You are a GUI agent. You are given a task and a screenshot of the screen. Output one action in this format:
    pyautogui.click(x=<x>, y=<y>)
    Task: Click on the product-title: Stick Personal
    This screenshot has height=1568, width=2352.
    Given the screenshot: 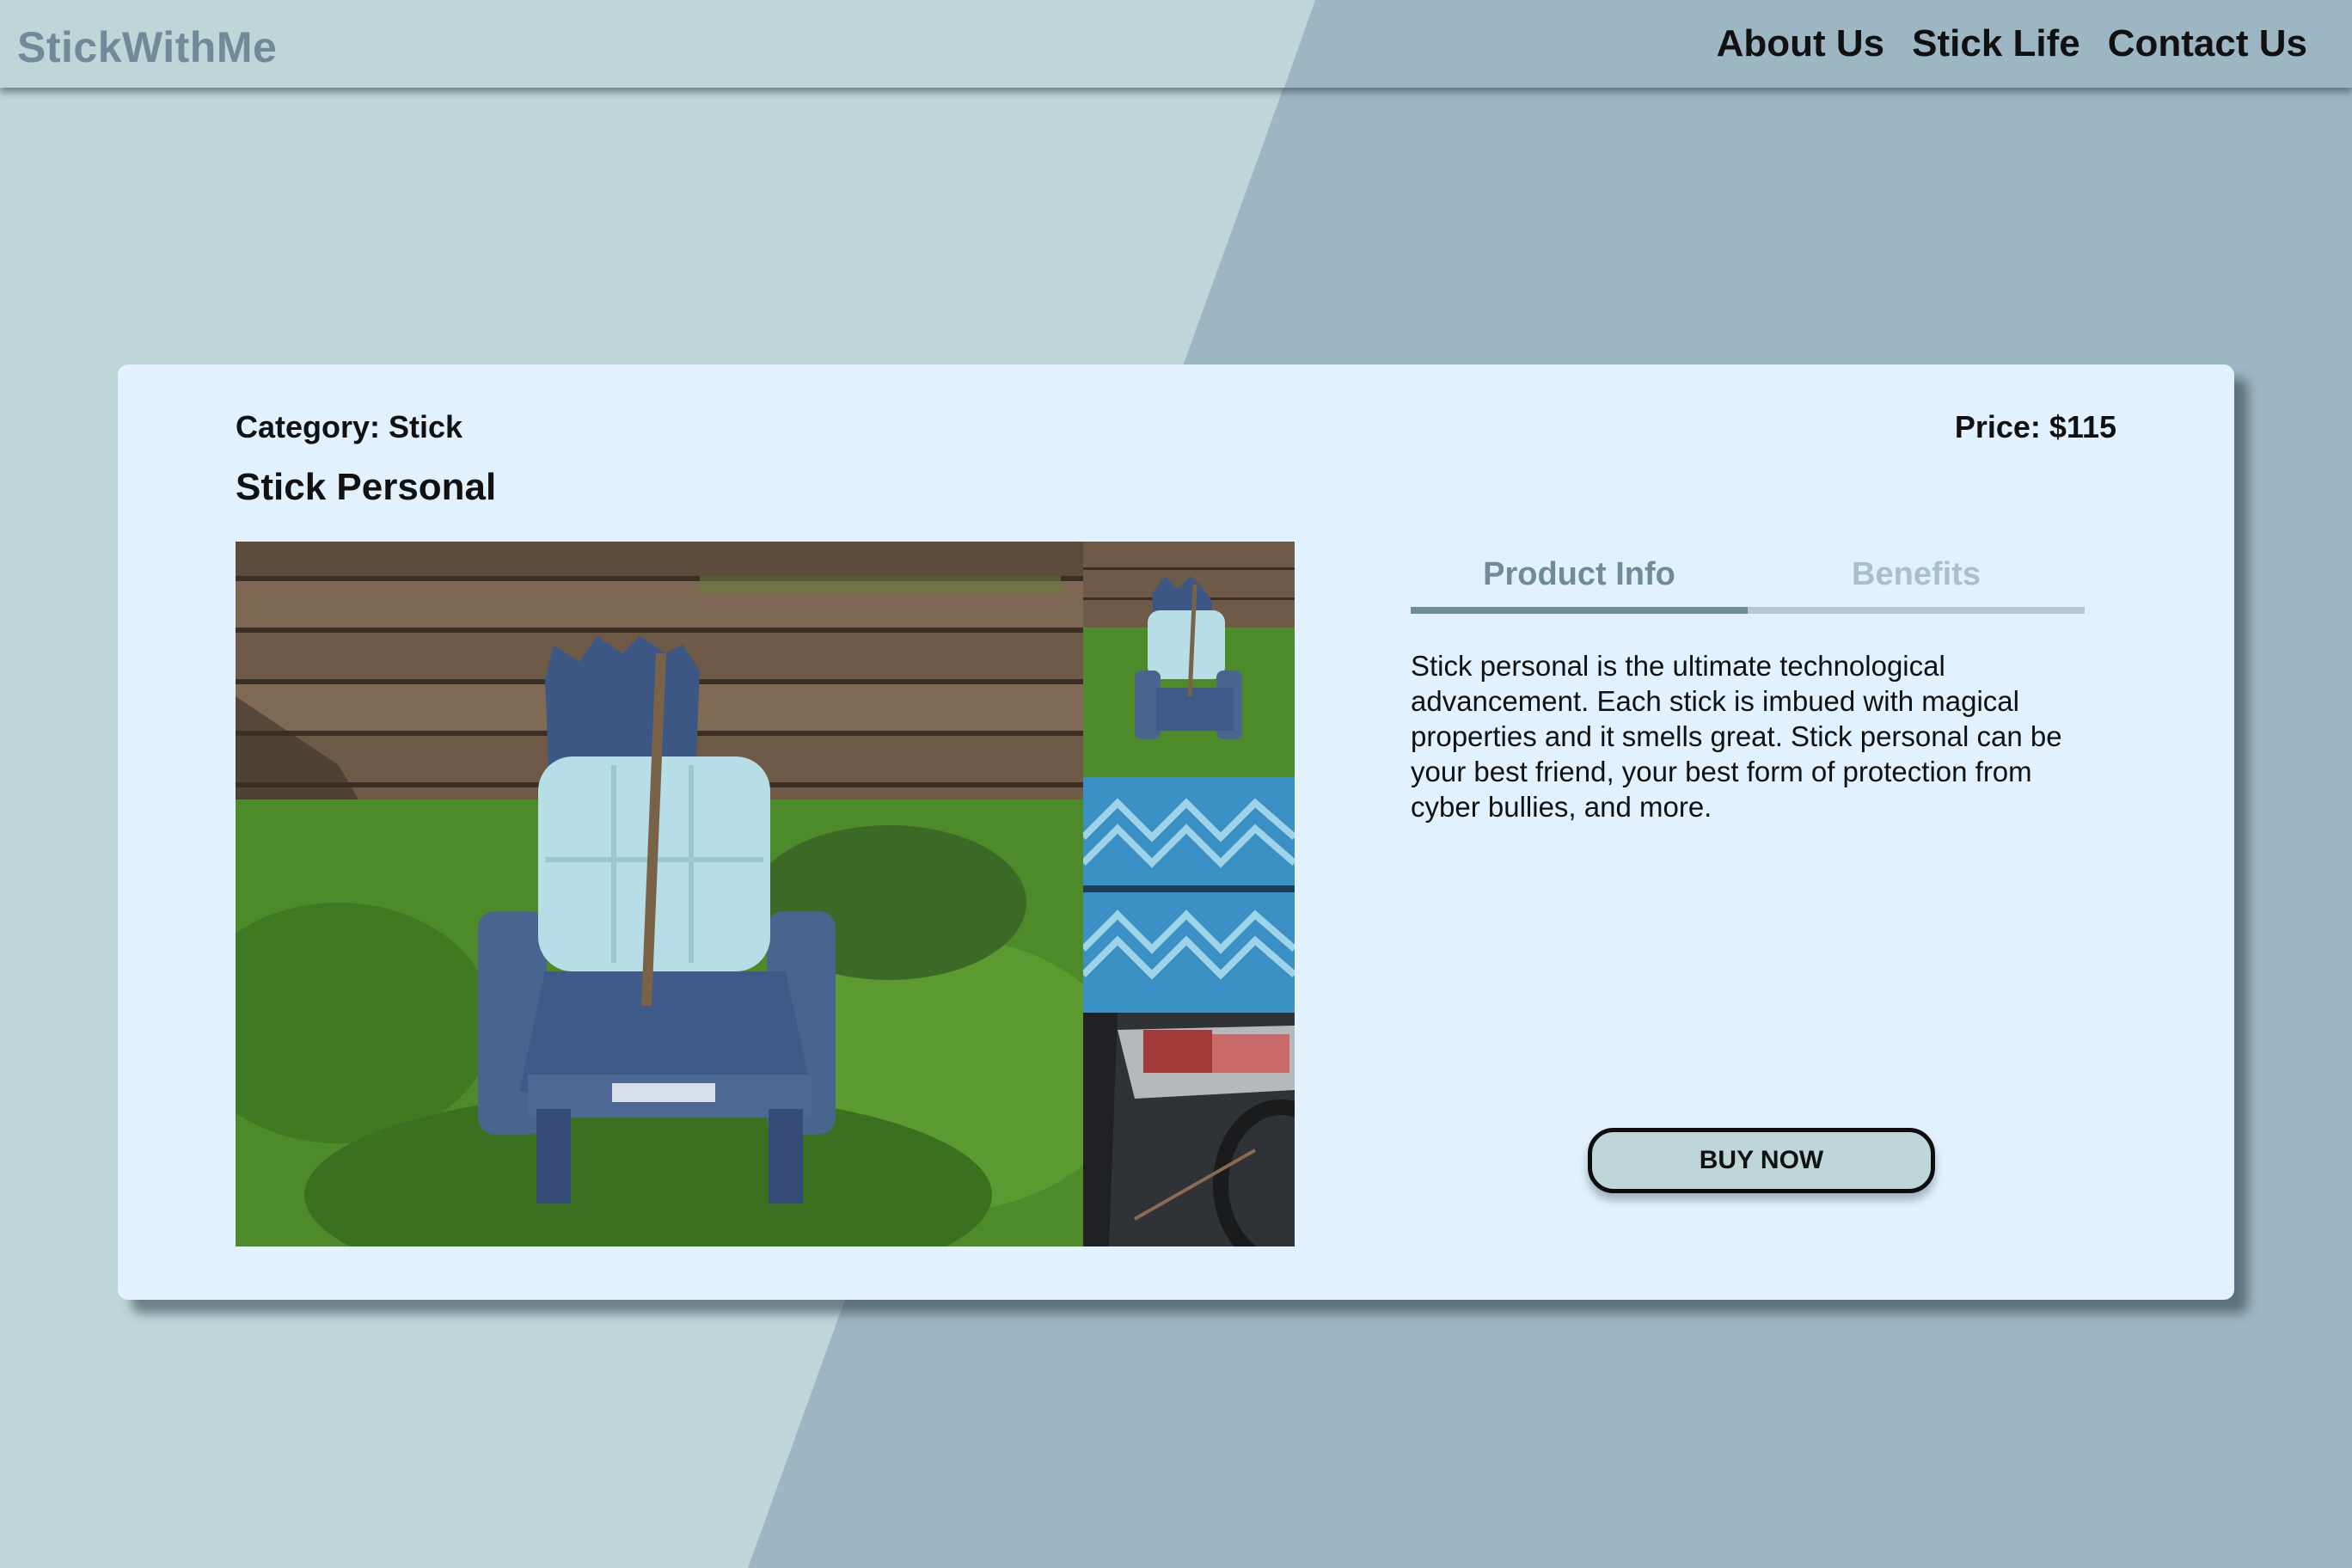 What is the action you would take?
    pyautogui.click(x=366, y=487)
    